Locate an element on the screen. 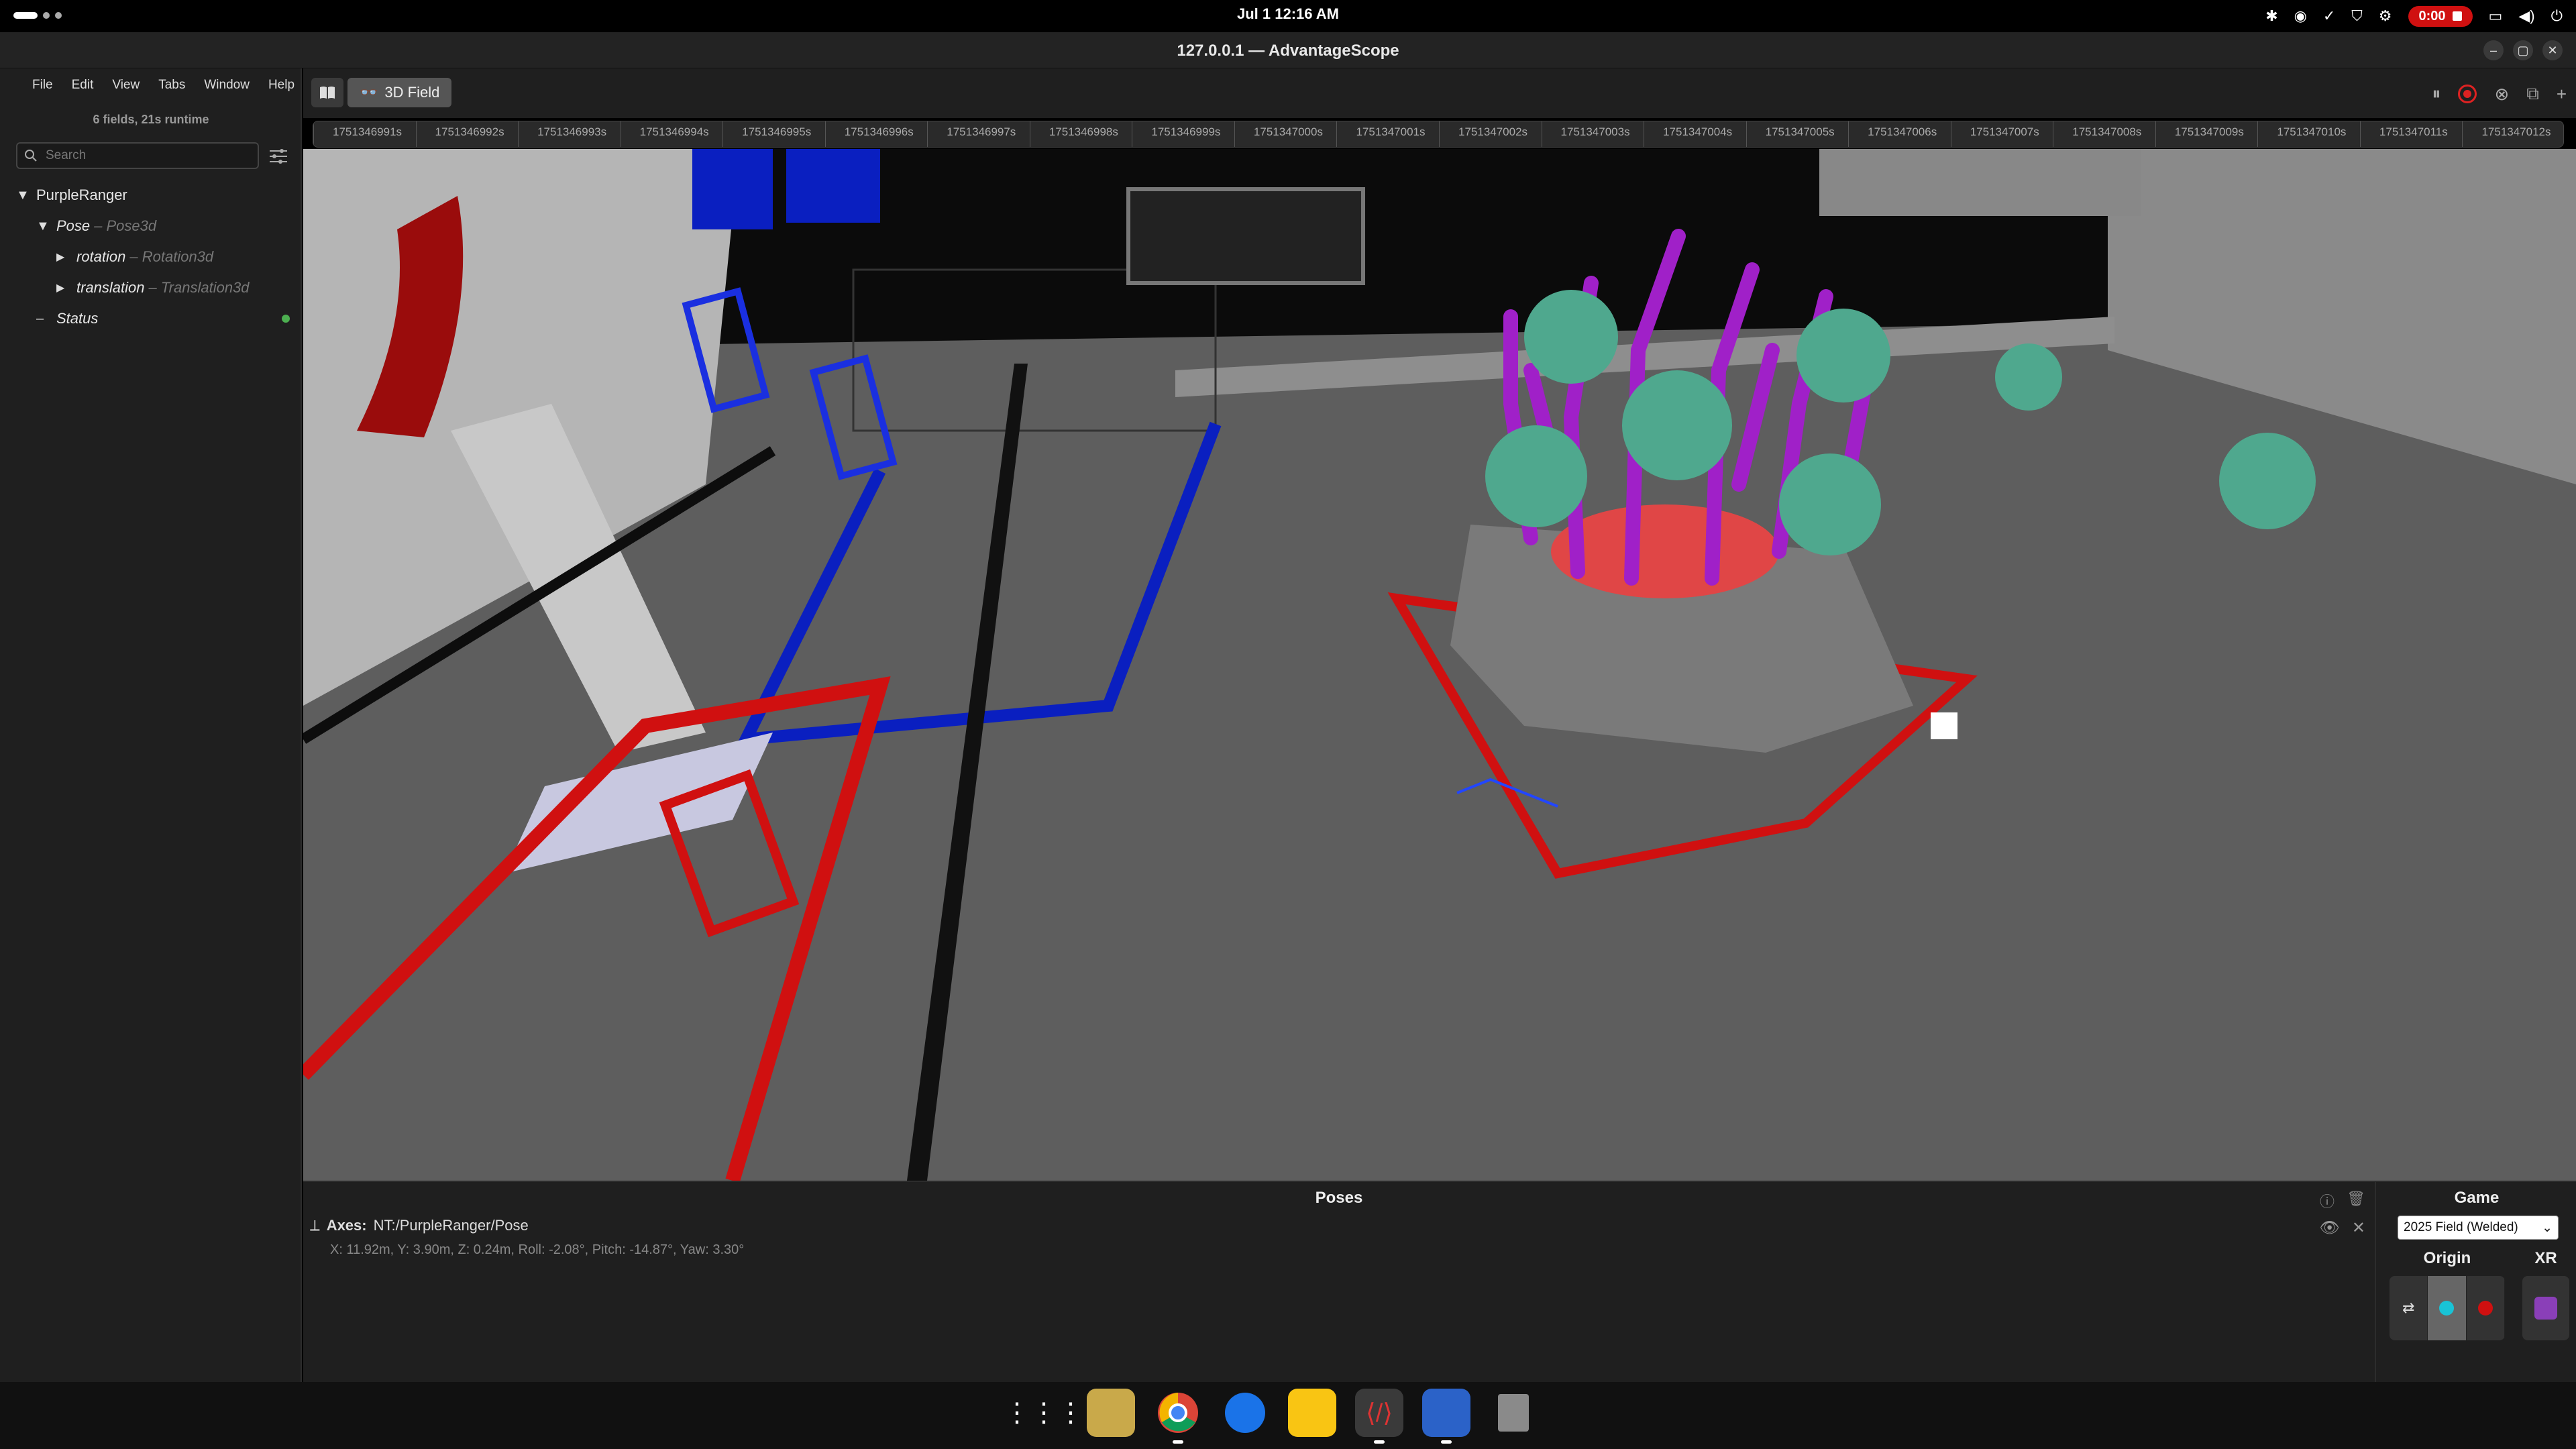 Image resolution: width=2576 pixels, height=1449 pixels. chevron-down-icon: ⌄ is located at coordinates (2547, 1228).